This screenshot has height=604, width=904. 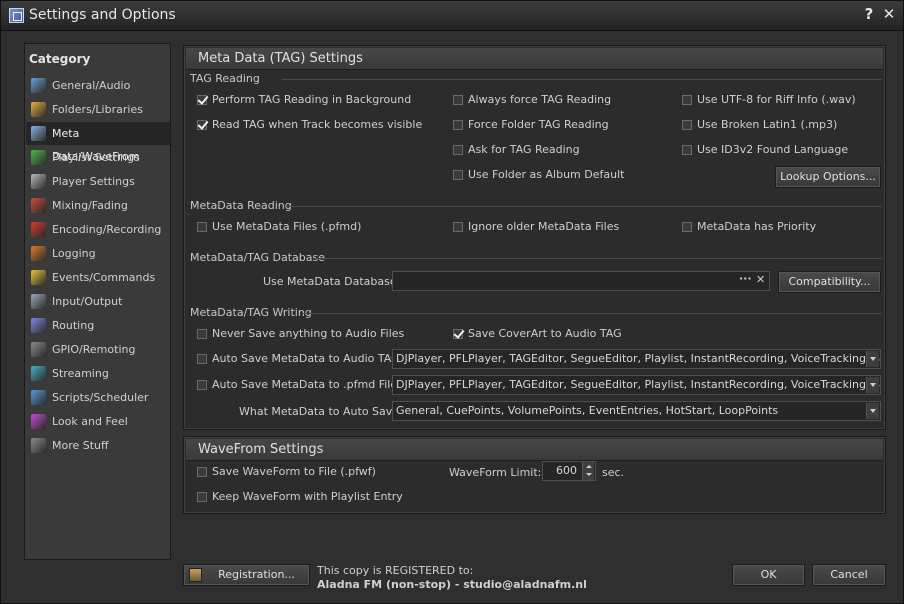 I want to click on help-button: ?, so click(x=869, y=14).